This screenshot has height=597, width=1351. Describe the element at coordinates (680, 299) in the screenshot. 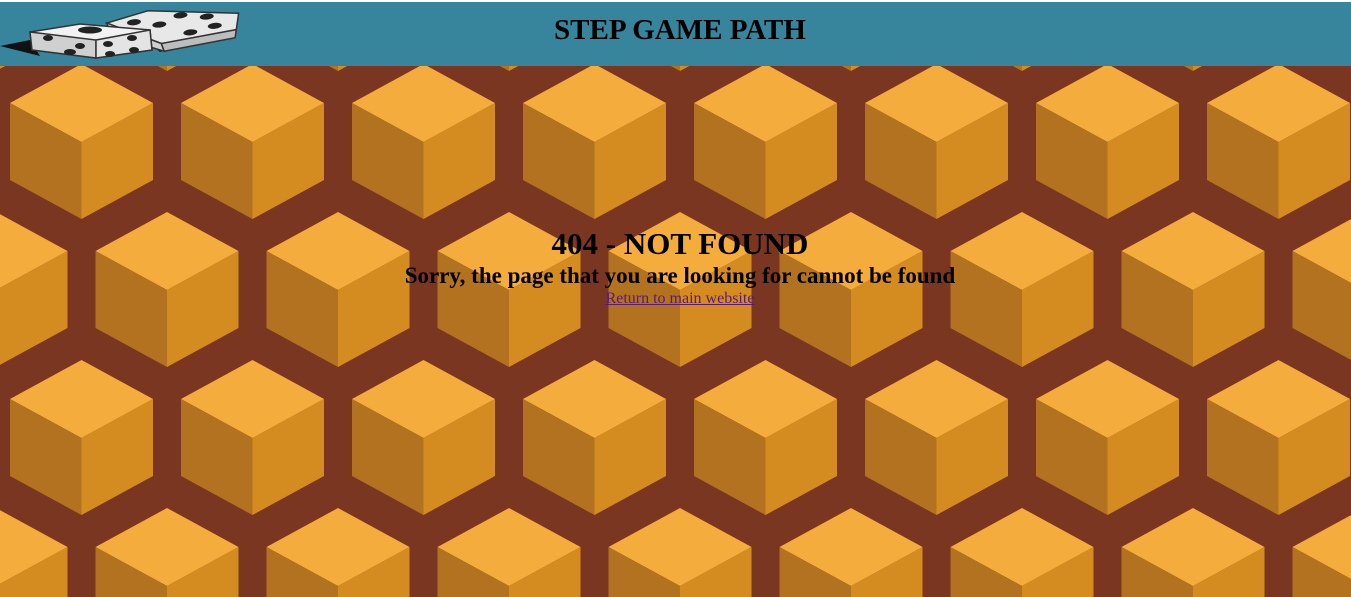

I see `return-main-link: Return to main website` at that location.